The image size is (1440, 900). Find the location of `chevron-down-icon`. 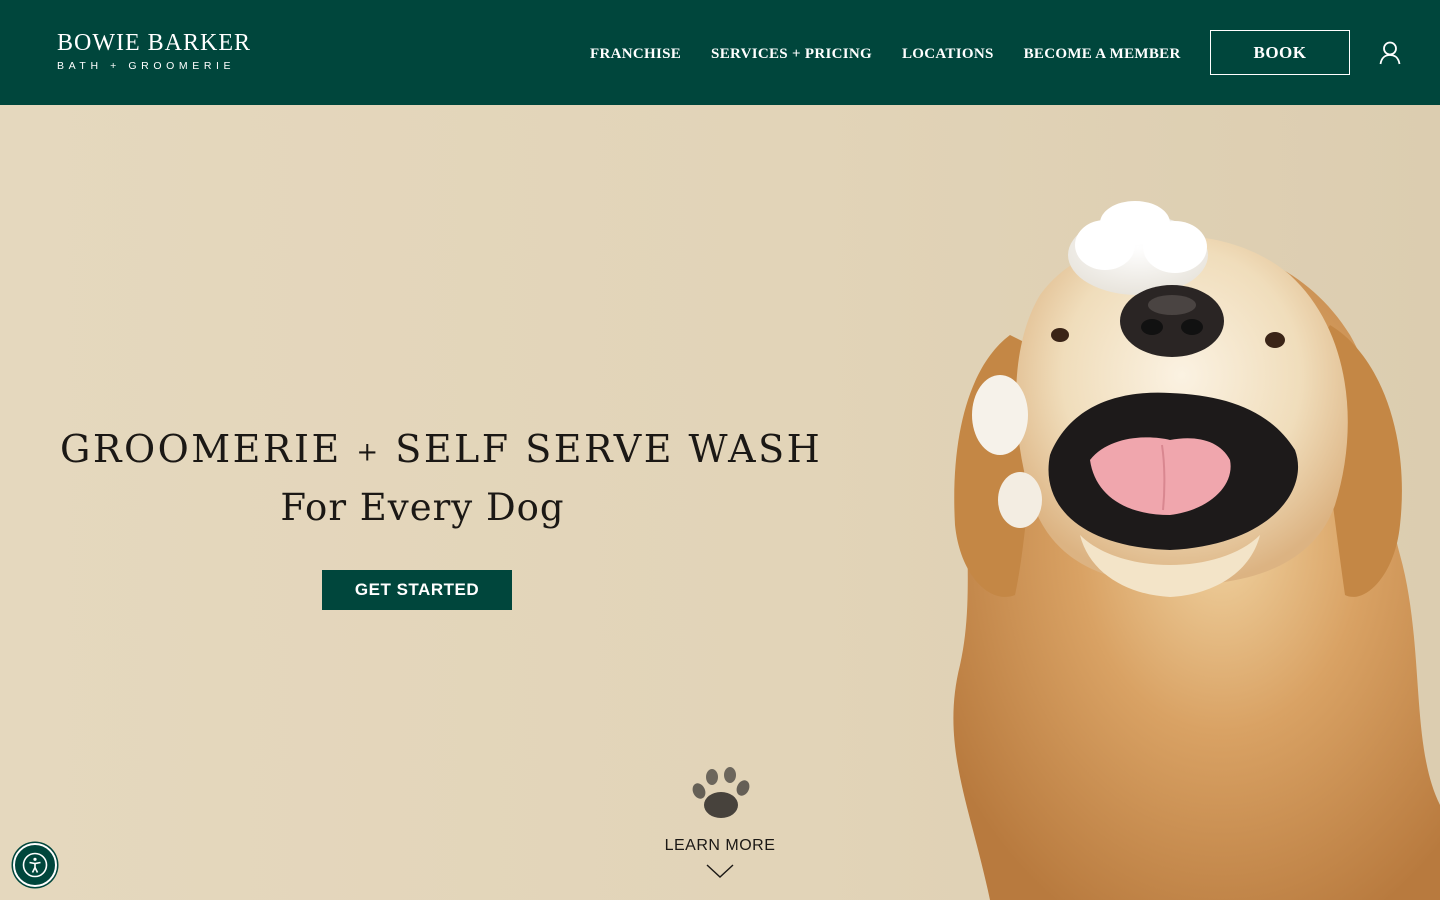

chevron-down-icon is located at coordinates (720, 871).